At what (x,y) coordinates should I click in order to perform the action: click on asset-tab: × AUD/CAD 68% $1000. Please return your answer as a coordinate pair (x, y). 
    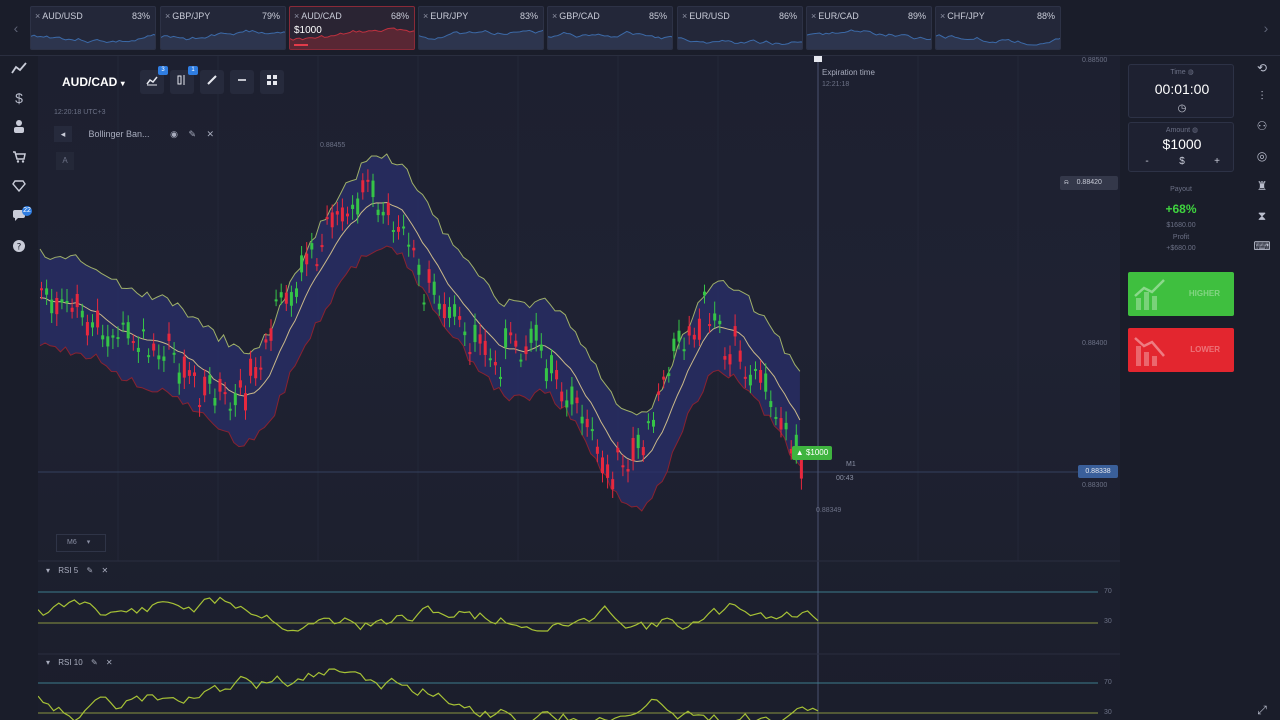
    Looking at the image, I should click on (352, 28).